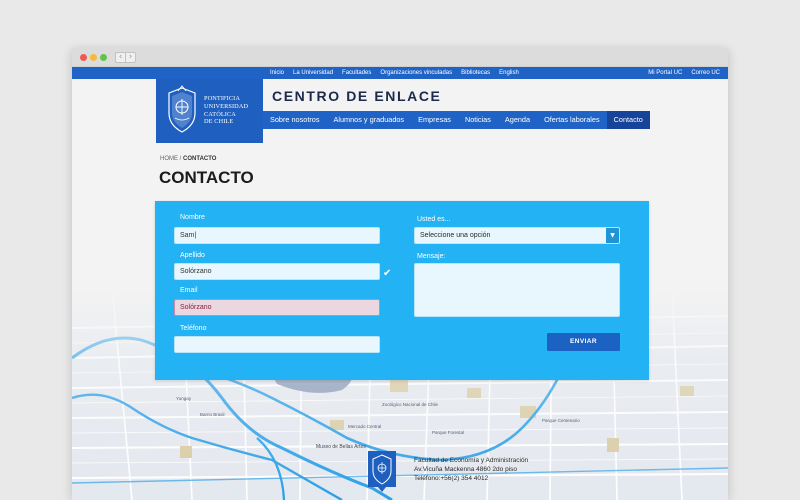  Describe the element at coordinates (684, 73) in the screenshot. I see `top-links-right: Mi Portal UC Correo UC` at that location.